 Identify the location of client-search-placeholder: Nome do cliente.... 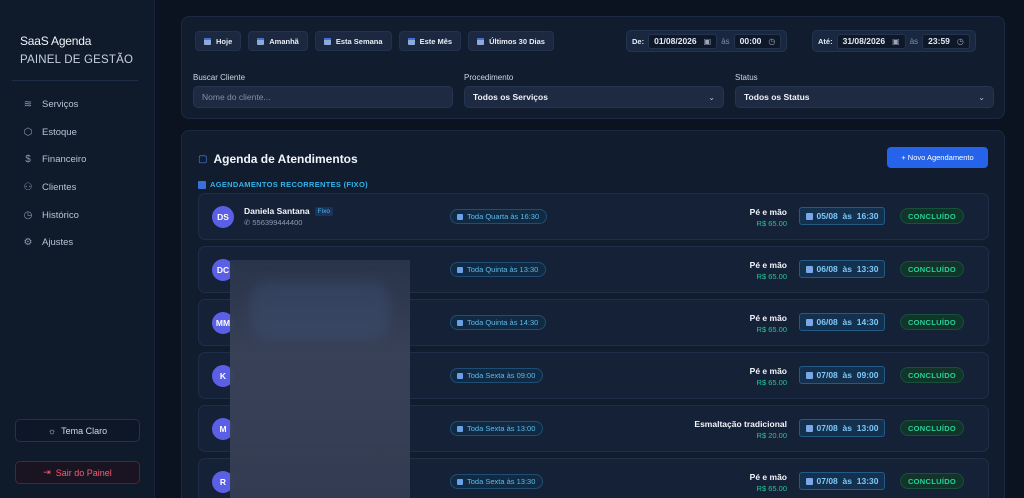
(236, 97).